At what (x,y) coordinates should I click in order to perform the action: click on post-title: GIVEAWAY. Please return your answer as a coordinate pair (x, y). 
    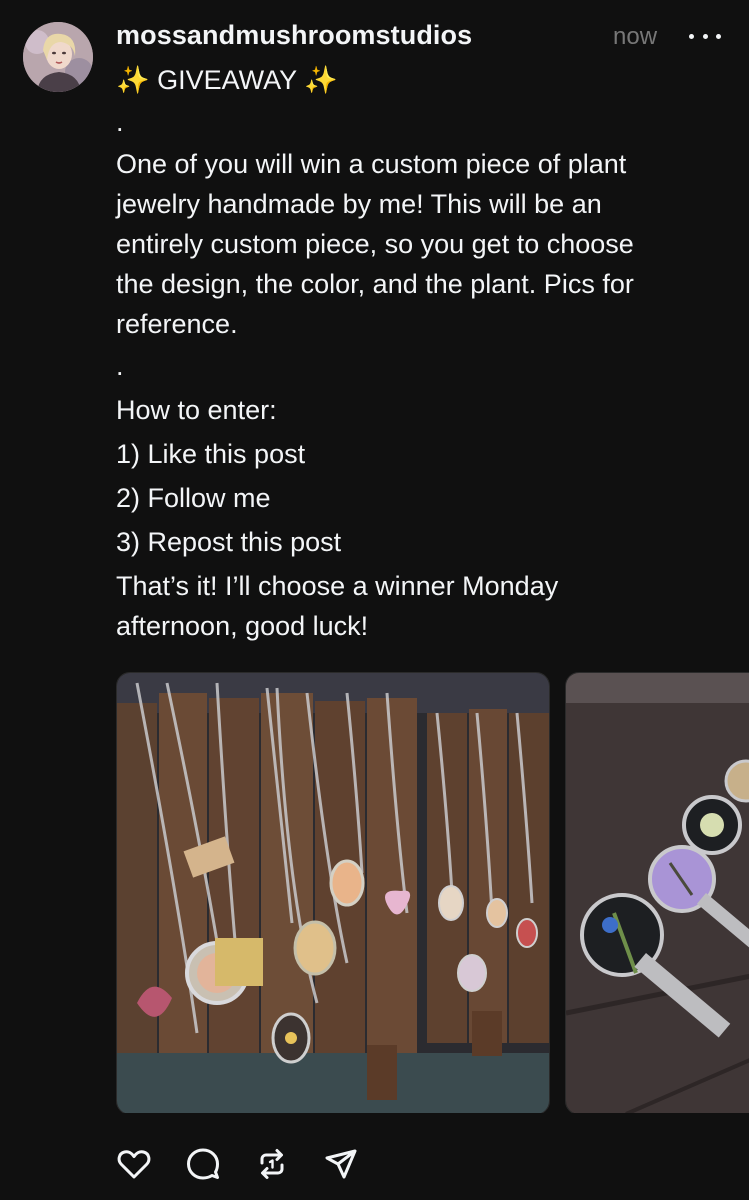
    Looking at the image, I should click on (227, 80).